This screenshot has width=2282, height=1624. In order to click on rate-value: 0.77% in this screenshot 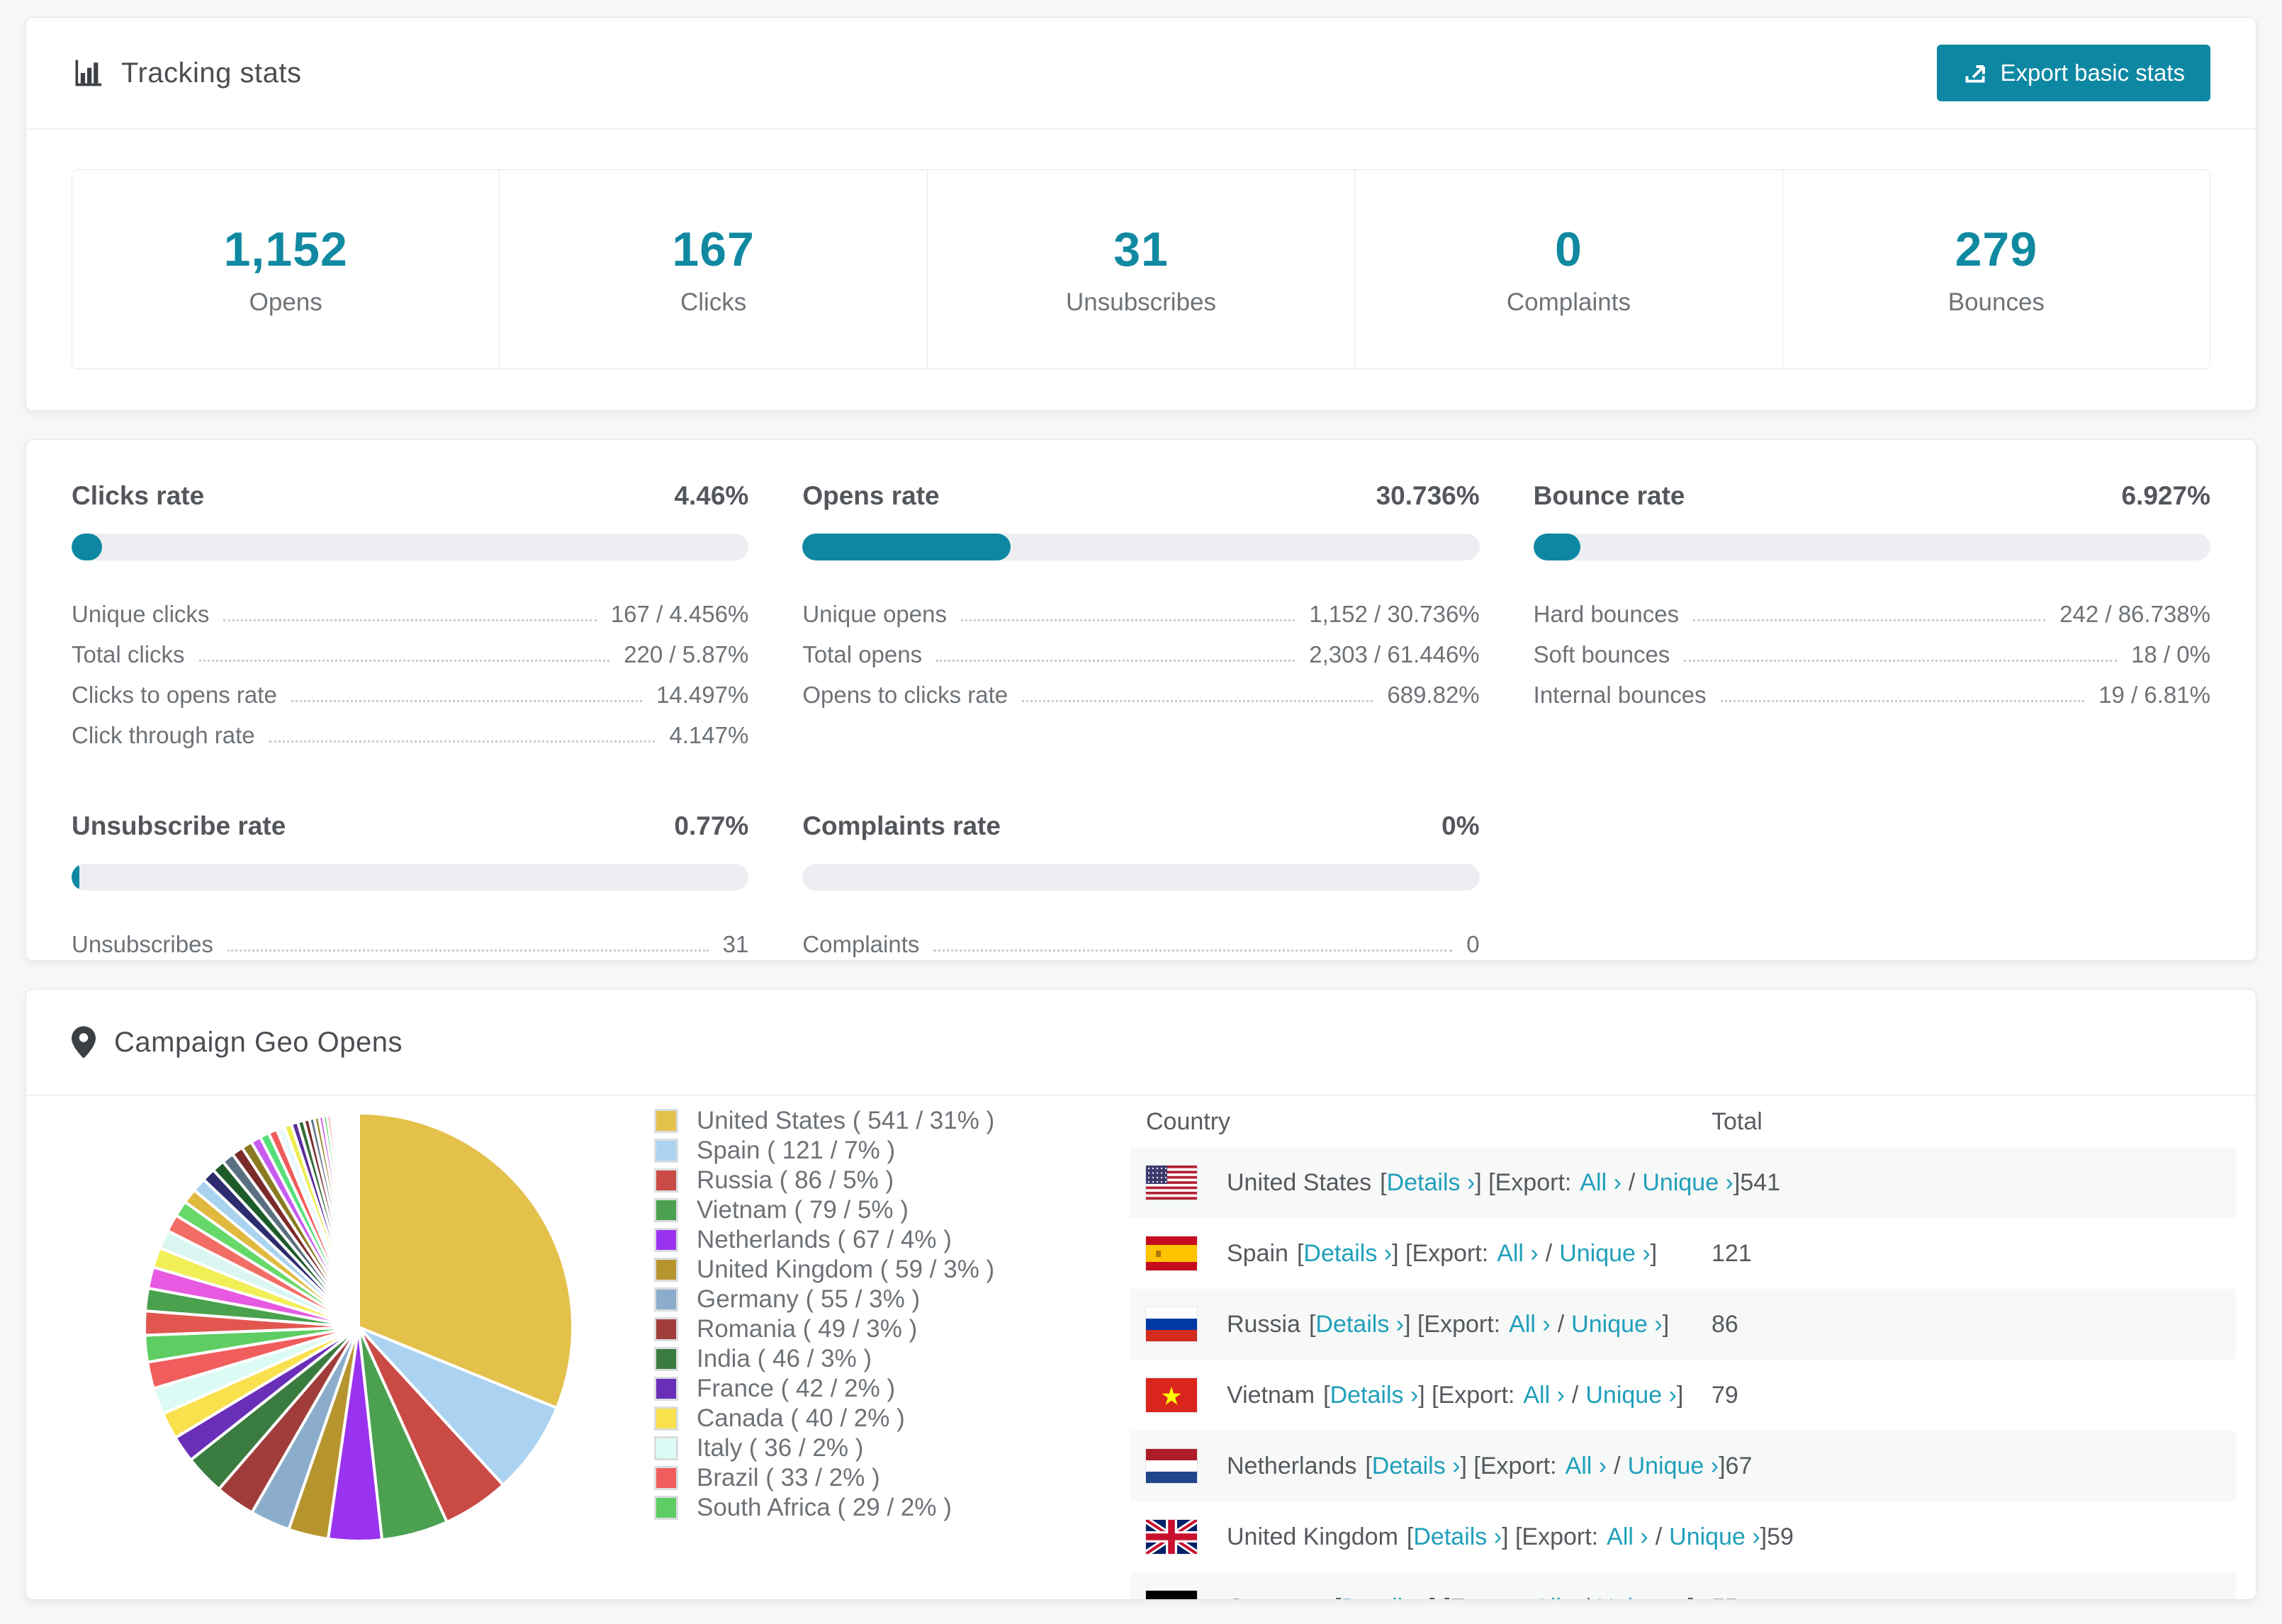, I will do `click(711, 825)`.